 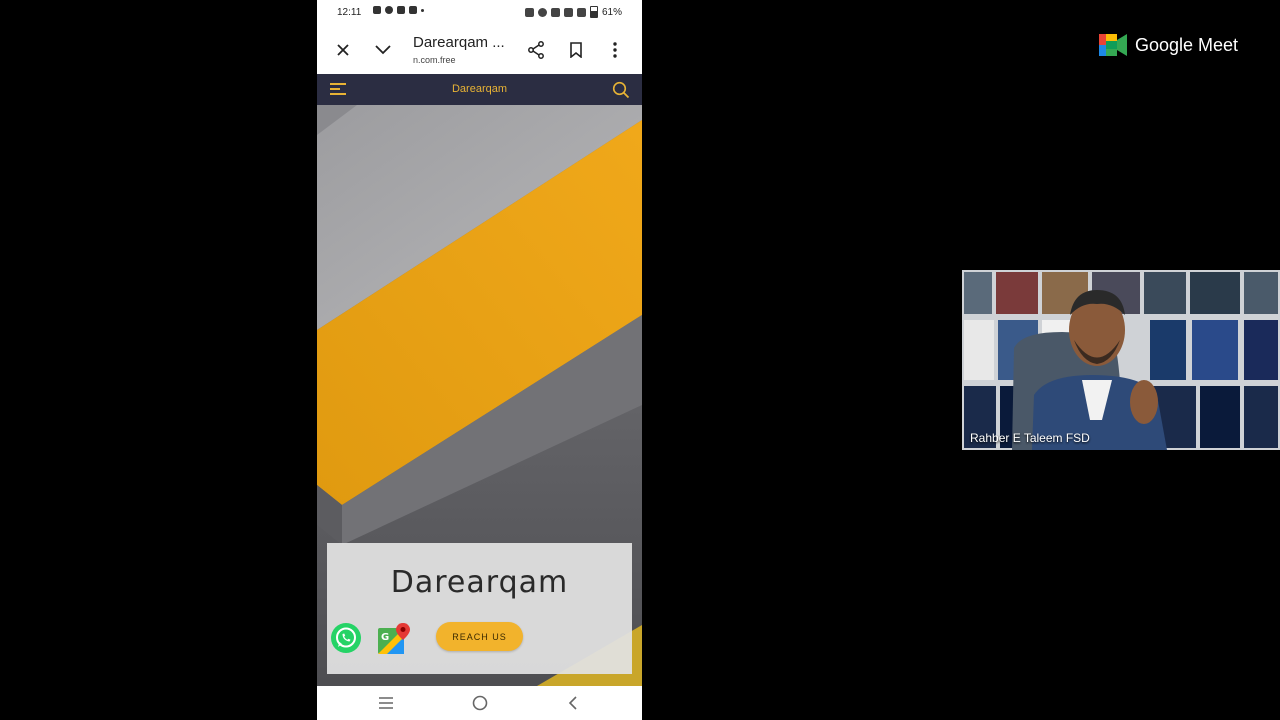 I want to click on site-title: Darearqam, so click(x=479, y=89).